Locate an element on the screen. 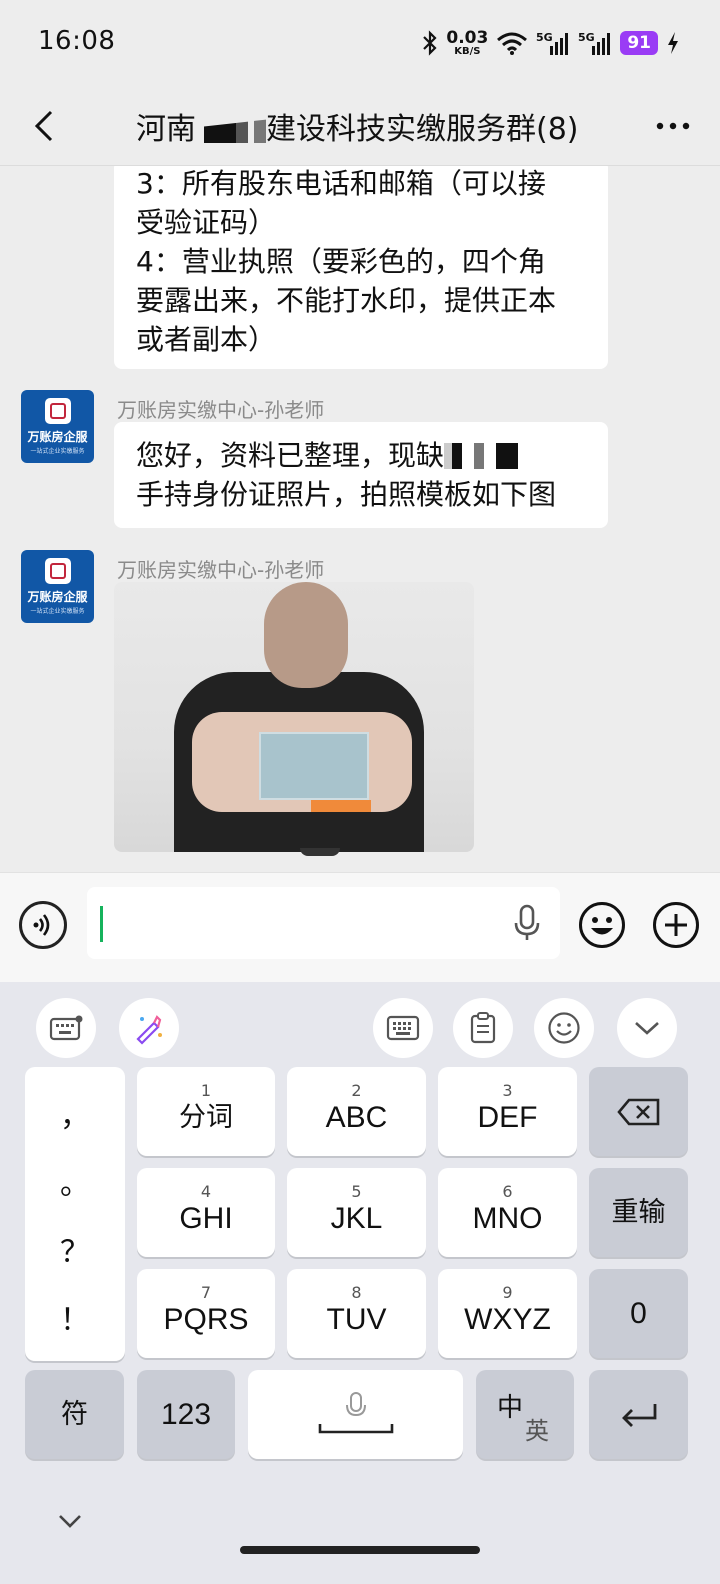 The width and height of the screenshot is (720, 1584). keyboard-switch-button is located at coordinates (403, 1028).